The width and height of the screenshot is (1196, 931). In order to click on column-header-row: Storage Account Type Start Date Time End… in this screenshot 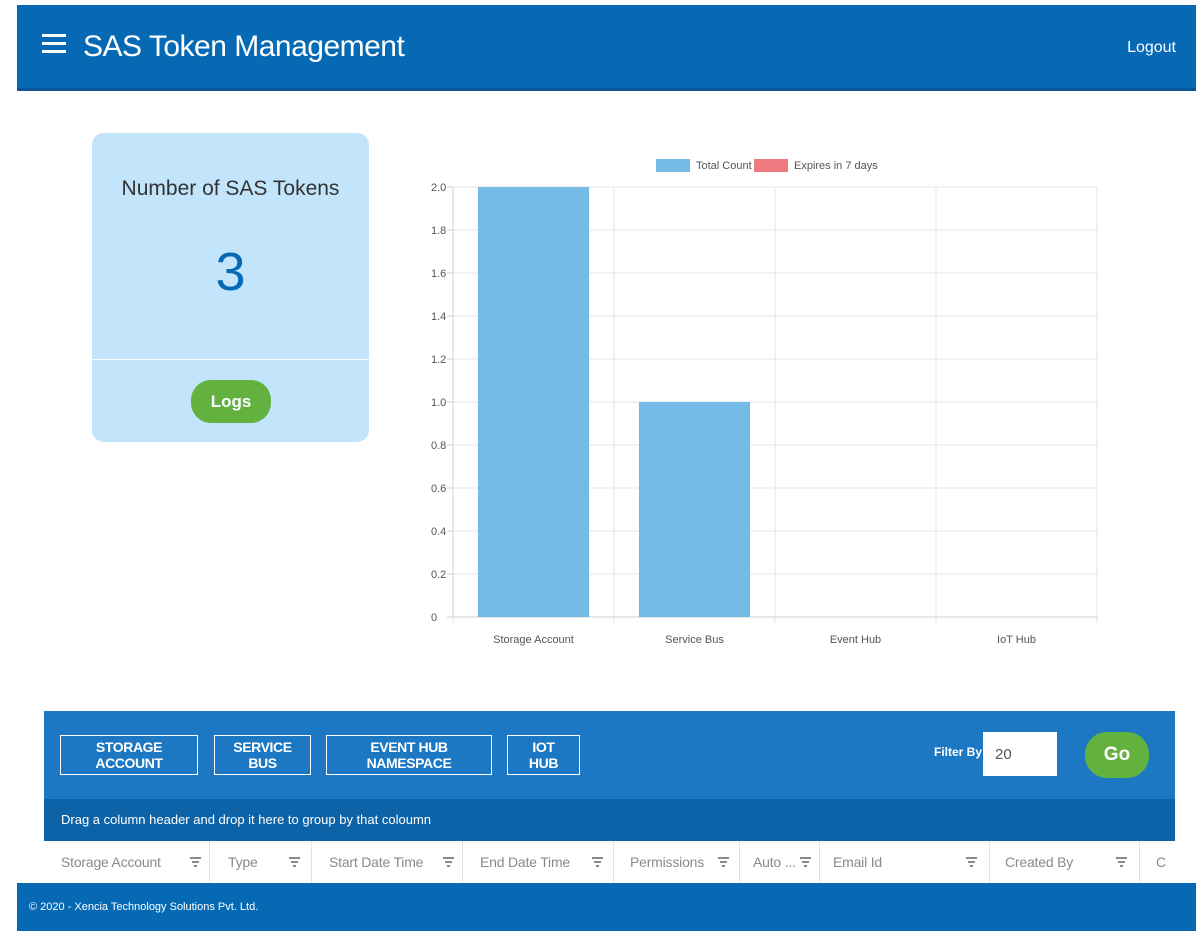, I will do `click(609, 862)`.